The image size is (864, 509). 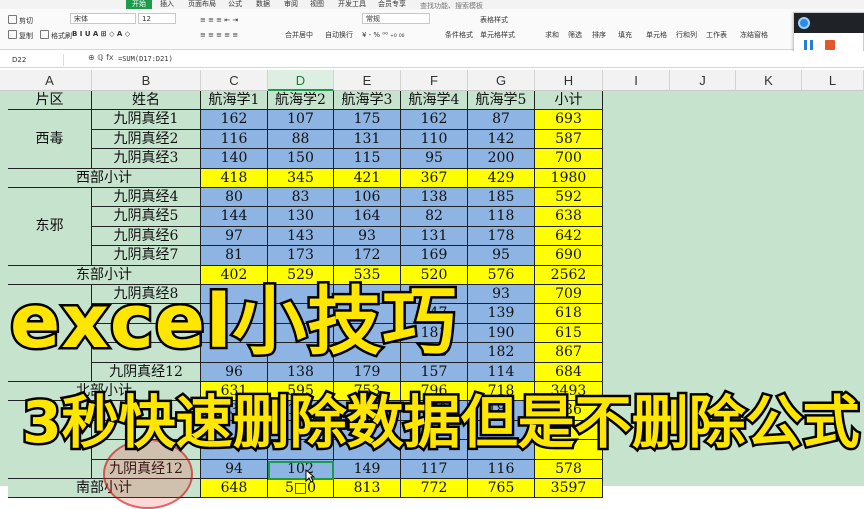 What do you see at coordinates (301, 489) in the screenshot?
I see `subtotal-cell: 5□0` at bounding box center [301, 489].